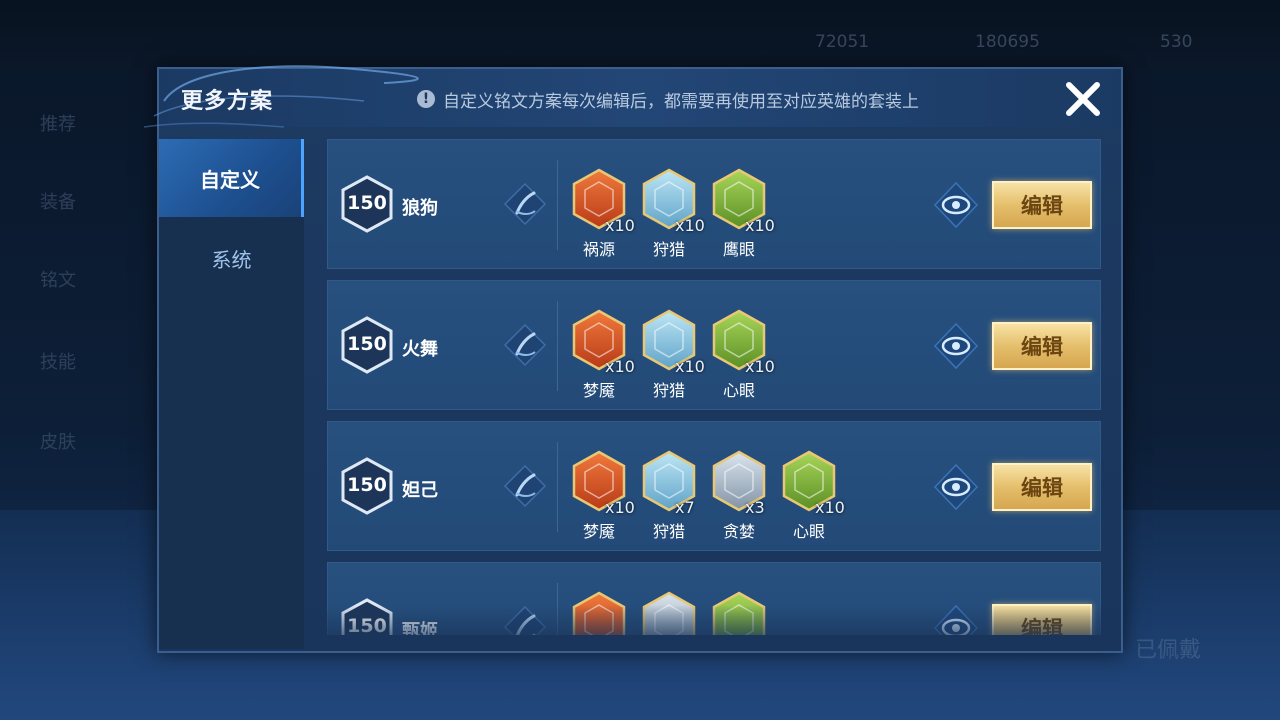  Describe the element at coordinates (681, 101) in the screenshot. I see `notice-text: 自定义铭文方案每次编辑后，都需要再使用至对应英雄的套装上` at that location.